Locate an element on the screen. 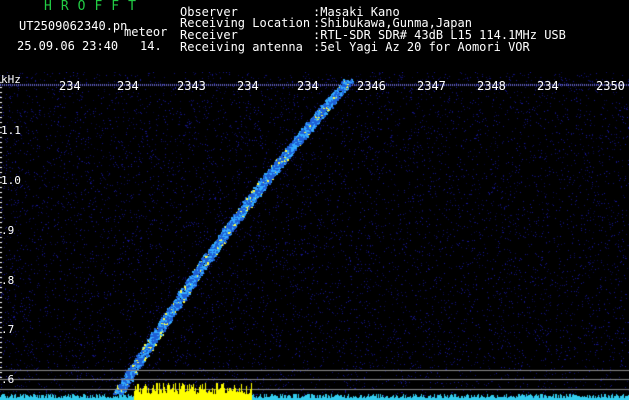  y-tick: .6 is located at coordinates (8, 379).